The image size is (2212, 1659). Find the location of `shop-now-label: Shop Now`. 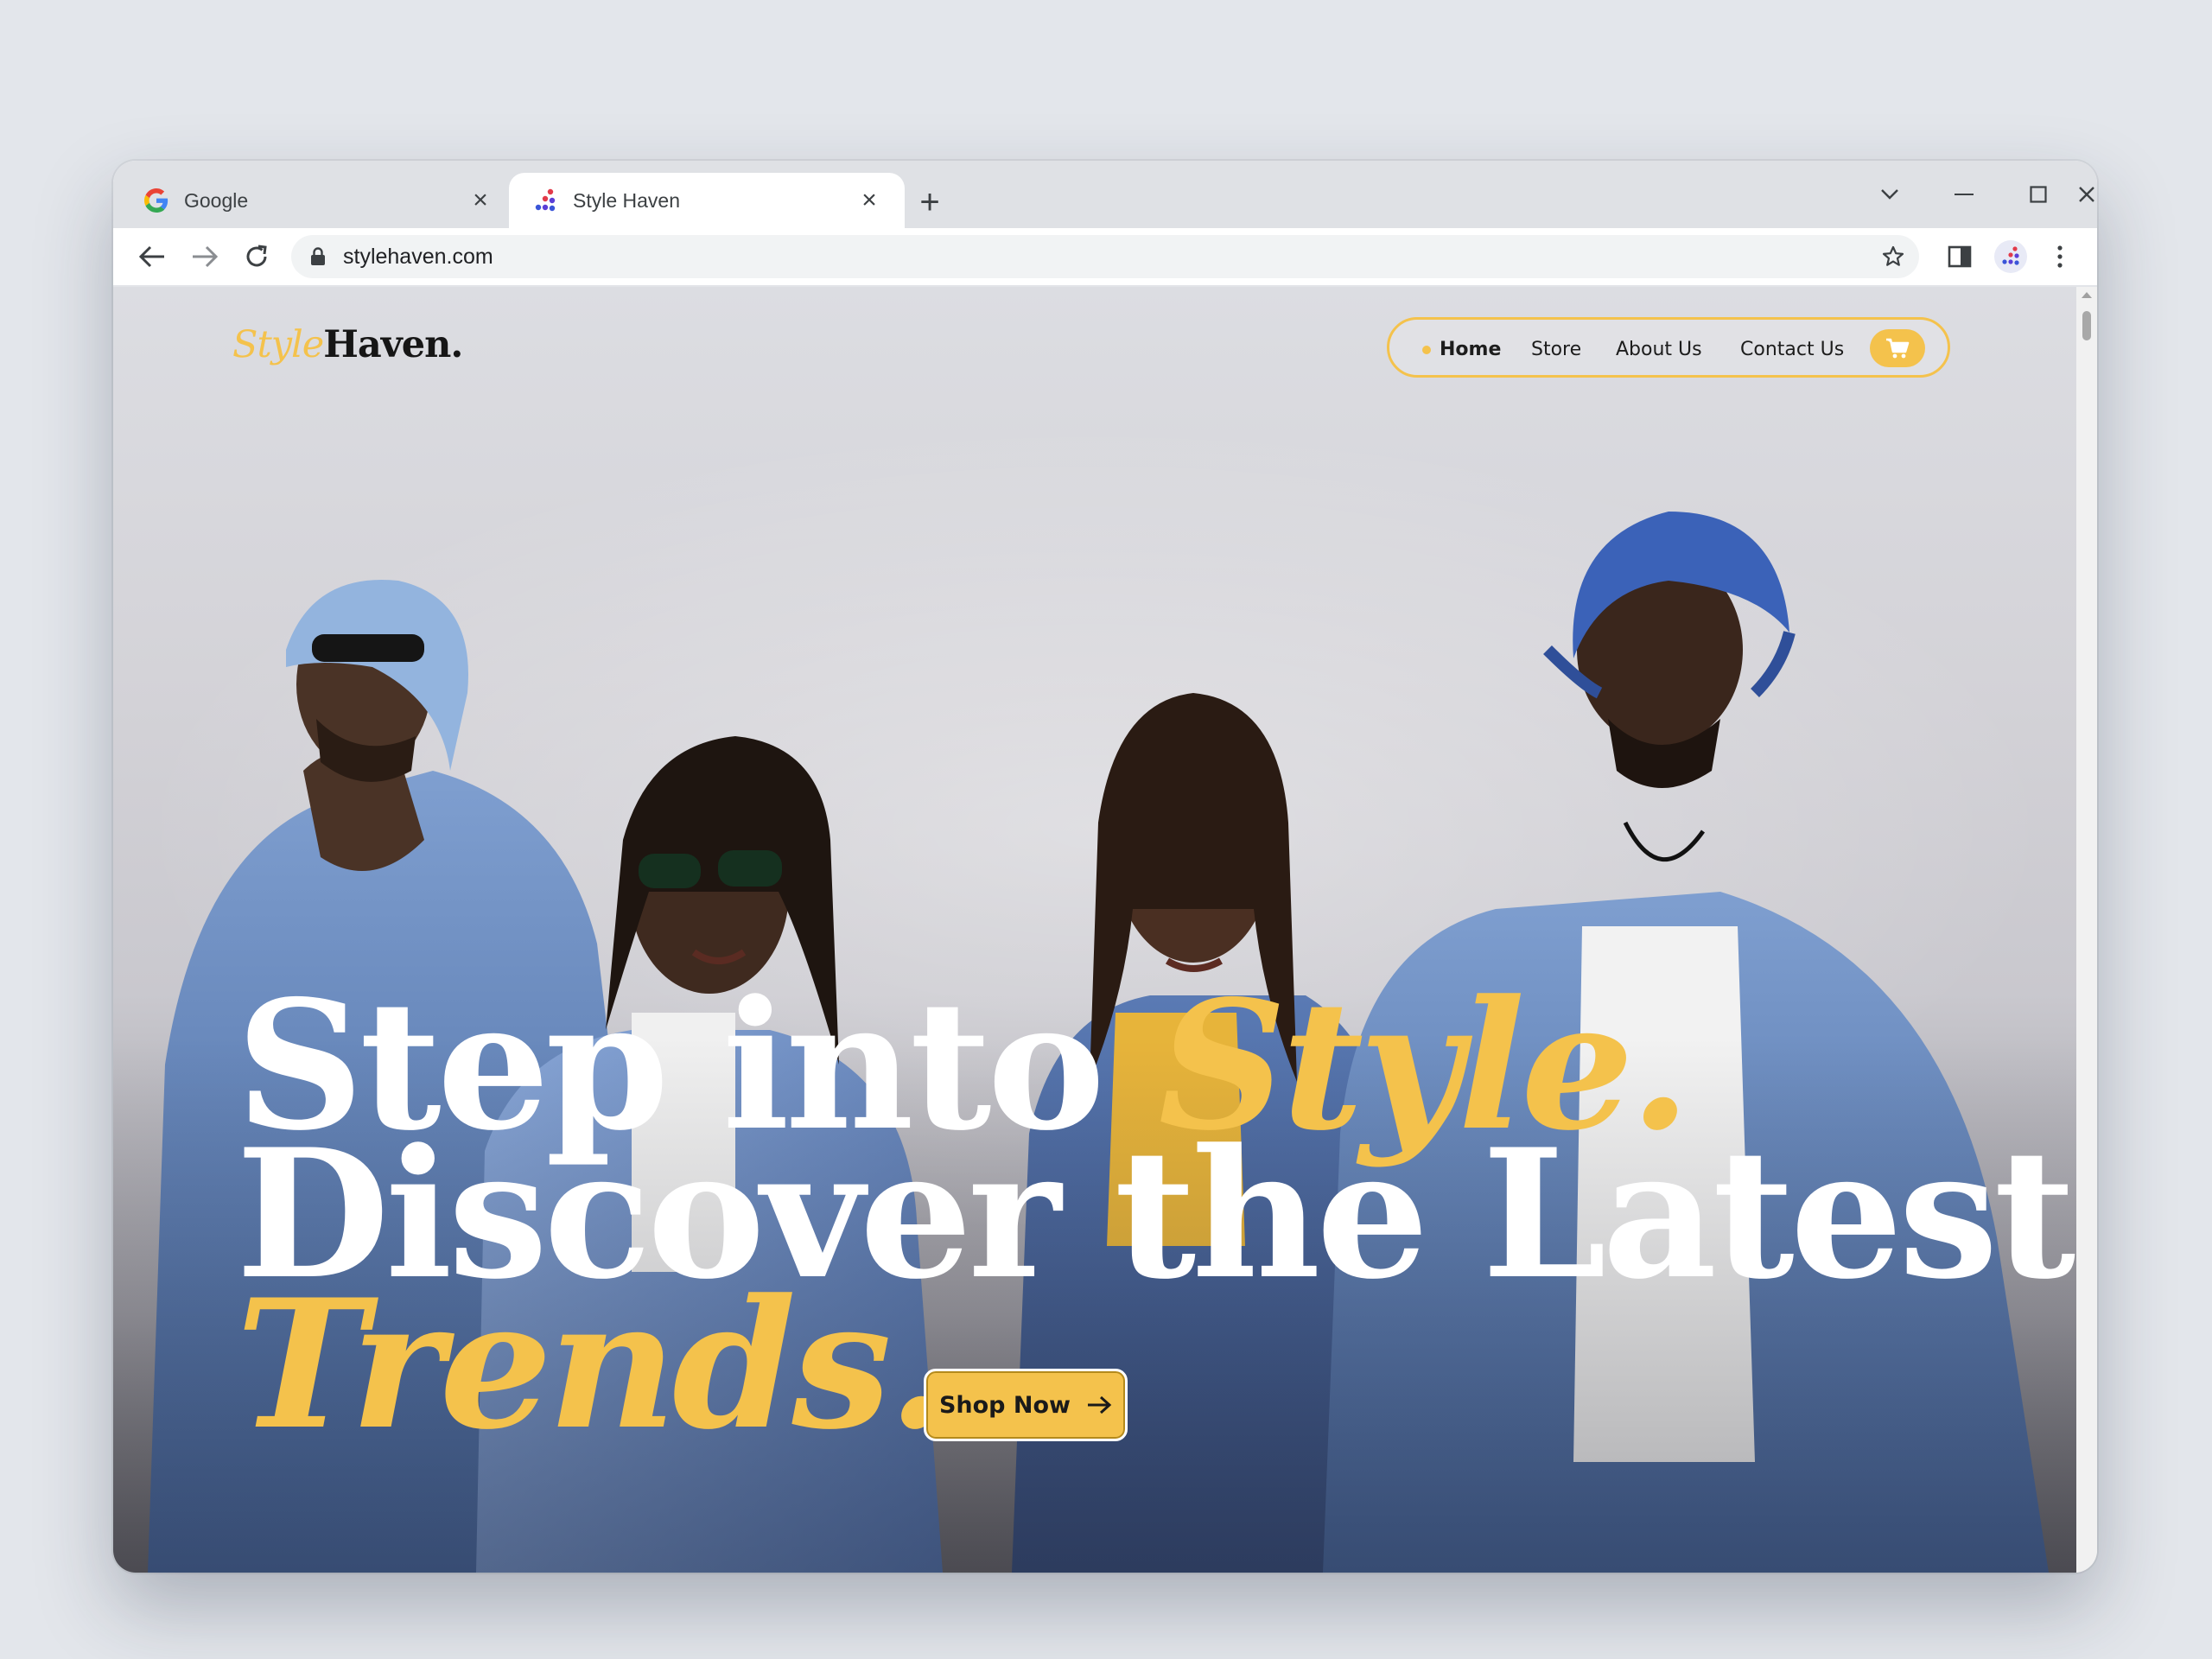

shop-now-label: Shop Now is located at coordinates (1004, 1405).